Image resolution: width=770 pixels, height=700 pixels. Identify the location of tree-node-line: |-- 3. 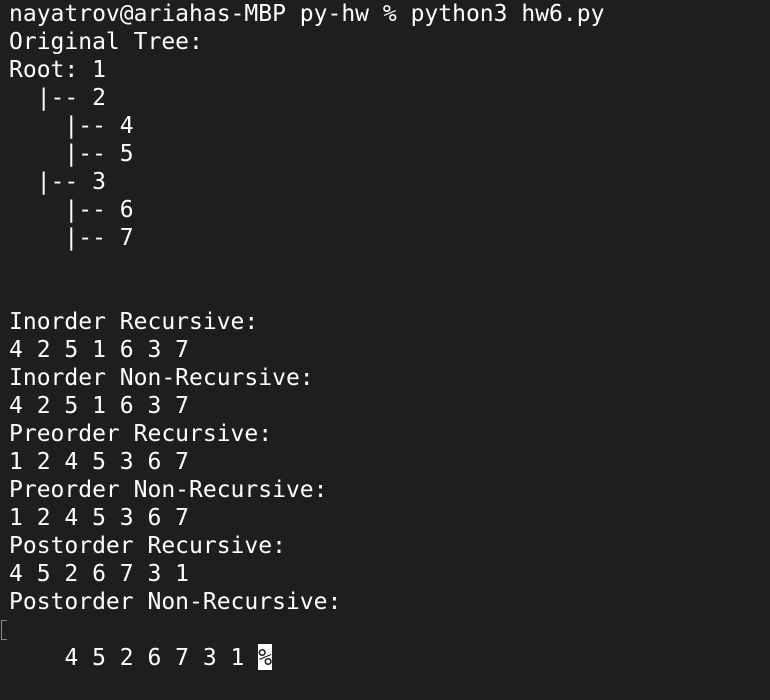
(57, 182).